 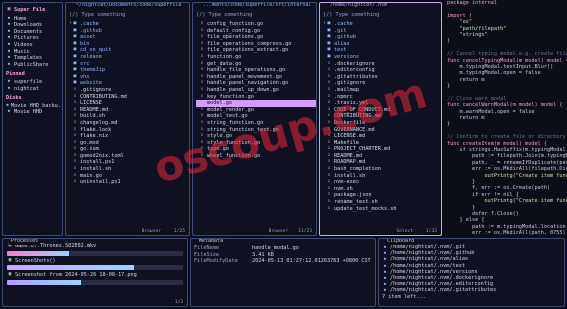 What do you see at coordinates (129, 44) in the screenshot?
I see `folder-item: ■ bin` at bounding box center [129, 44].